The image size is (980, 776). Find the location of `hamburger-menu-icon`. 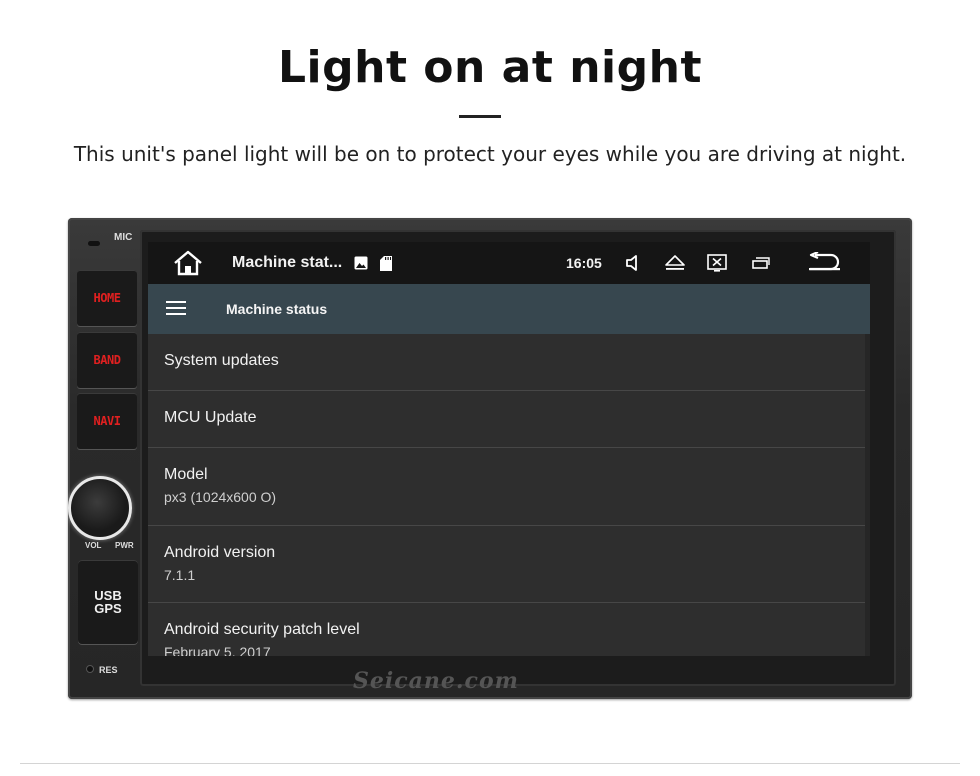

hamburger-menu-icon is located at coordinates (176, 308).